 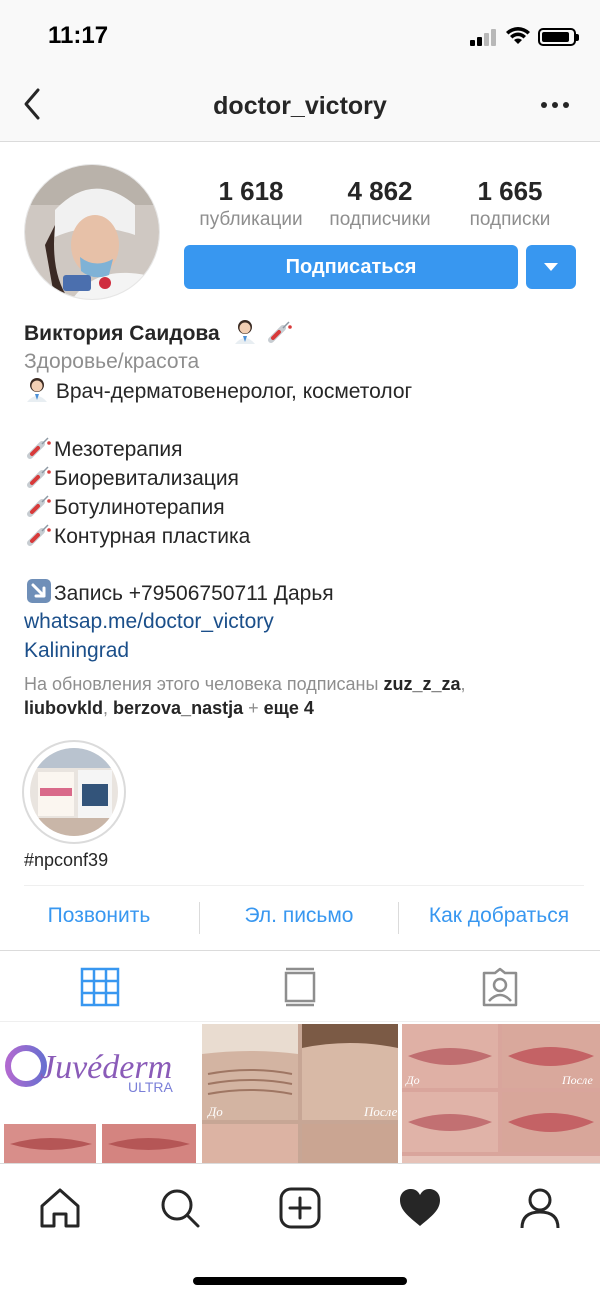 What do you see at coordinates (421, 684) in the screenshot?
I see `follower-username: zuz_z_za` at bounding box center [421, 684].